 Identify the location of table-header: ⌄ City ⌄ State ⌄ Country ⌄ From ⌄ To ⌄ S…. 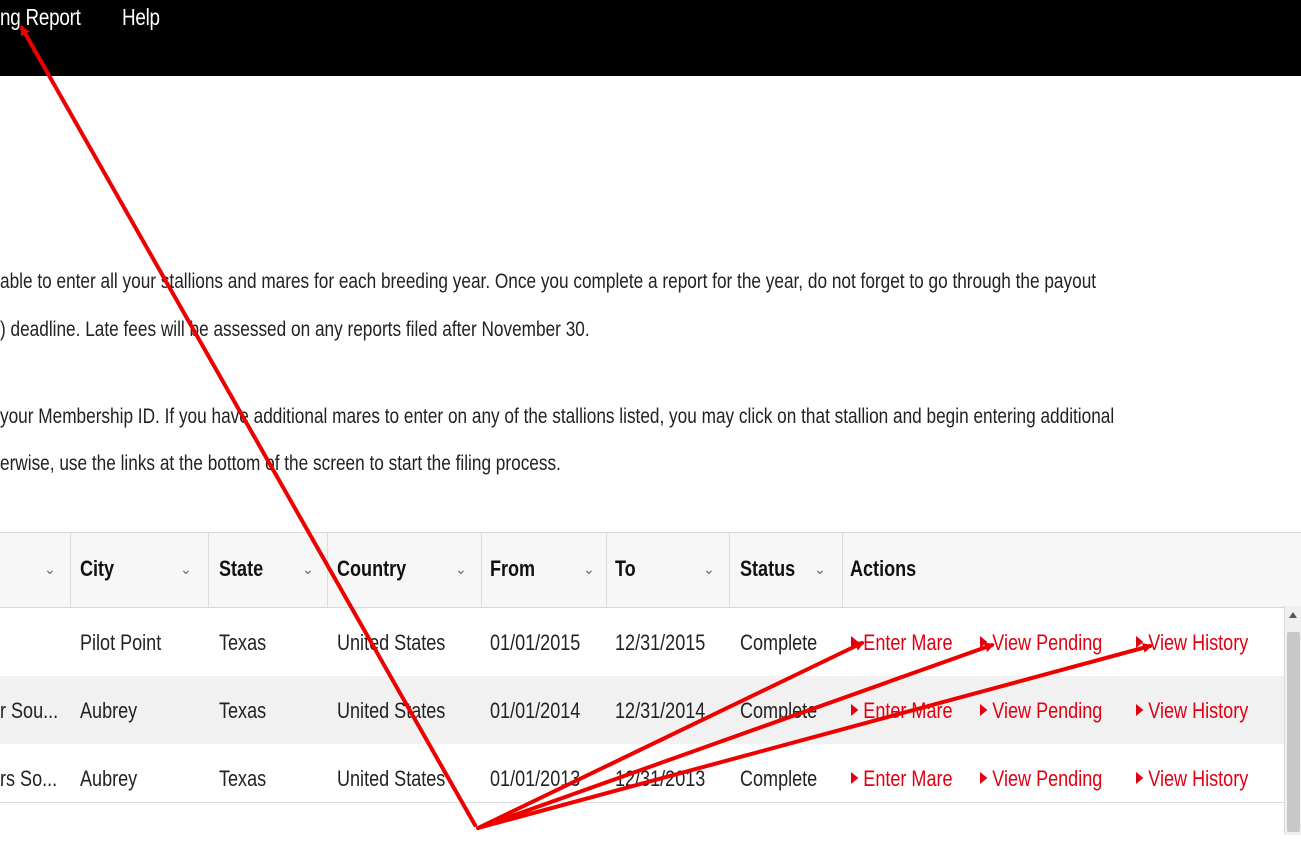
(650, 570).